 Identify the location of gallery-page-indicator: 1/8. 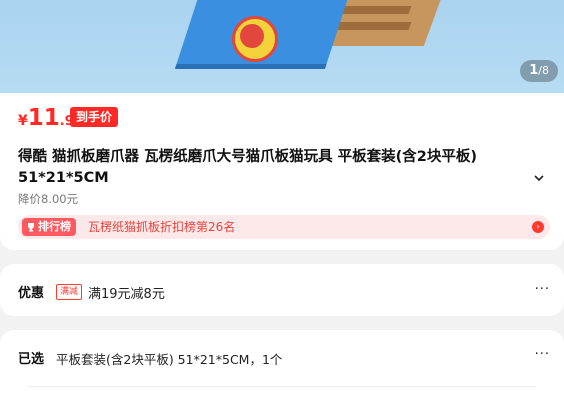
(539, 71).